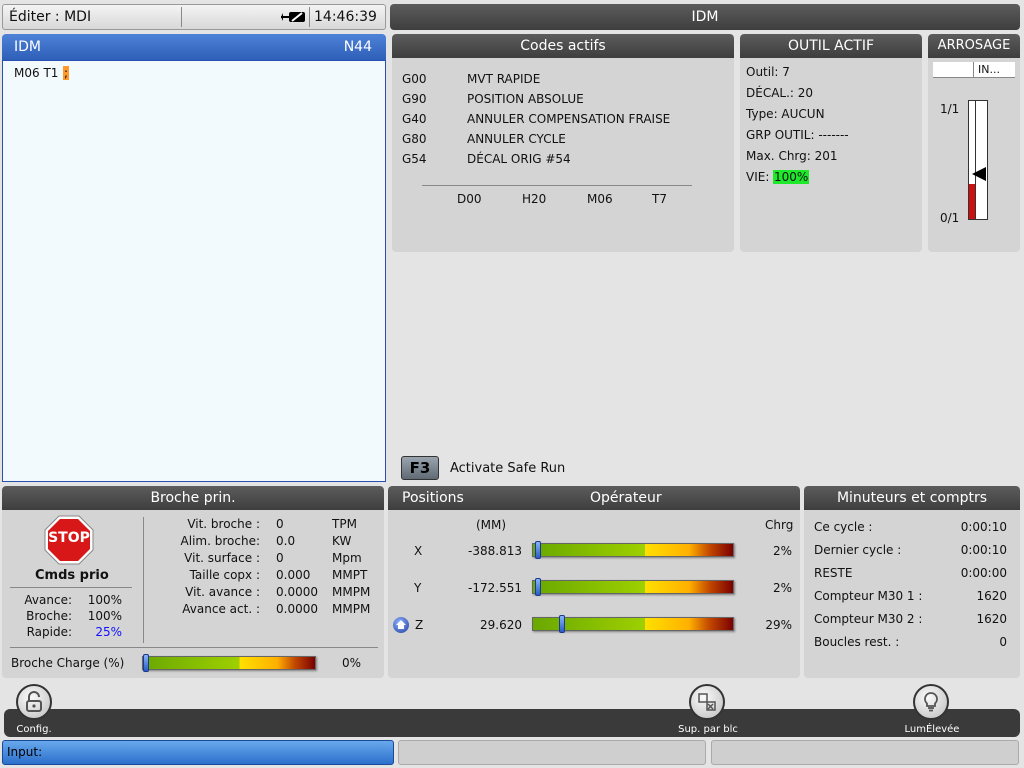 This screenshot has height=768, width=1024. What do you see at coordinates (108, 632) in the screenshot?
I see `override-value: 25%` at bounding box center [108, 632].